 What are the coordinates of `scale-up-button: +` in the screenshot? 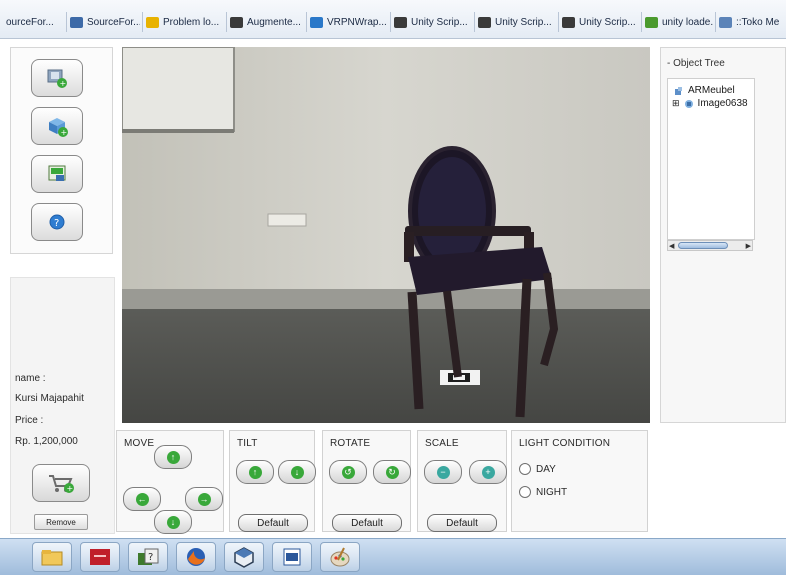 It's located at (488, 472).